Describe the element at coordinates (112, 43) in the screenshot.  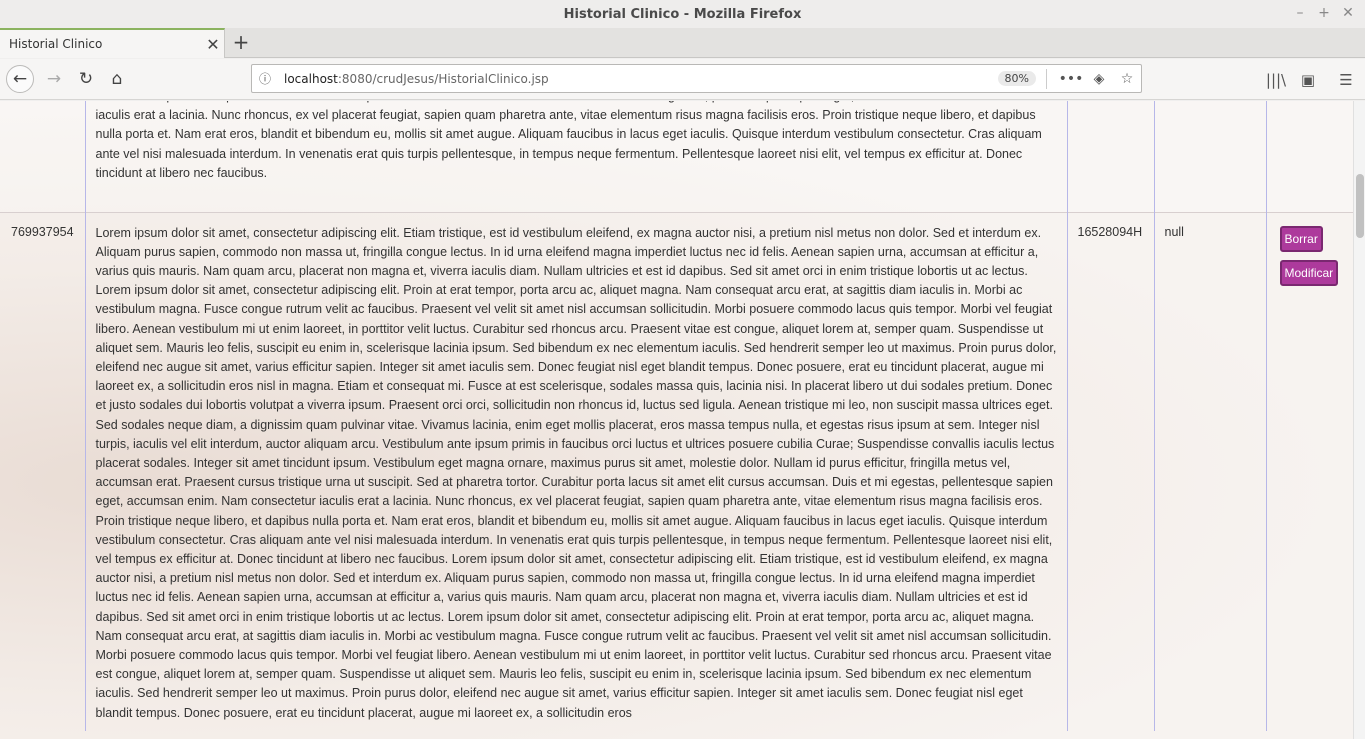
I see `tab-historial-clinico: Historial Clinico ✕` at that location.